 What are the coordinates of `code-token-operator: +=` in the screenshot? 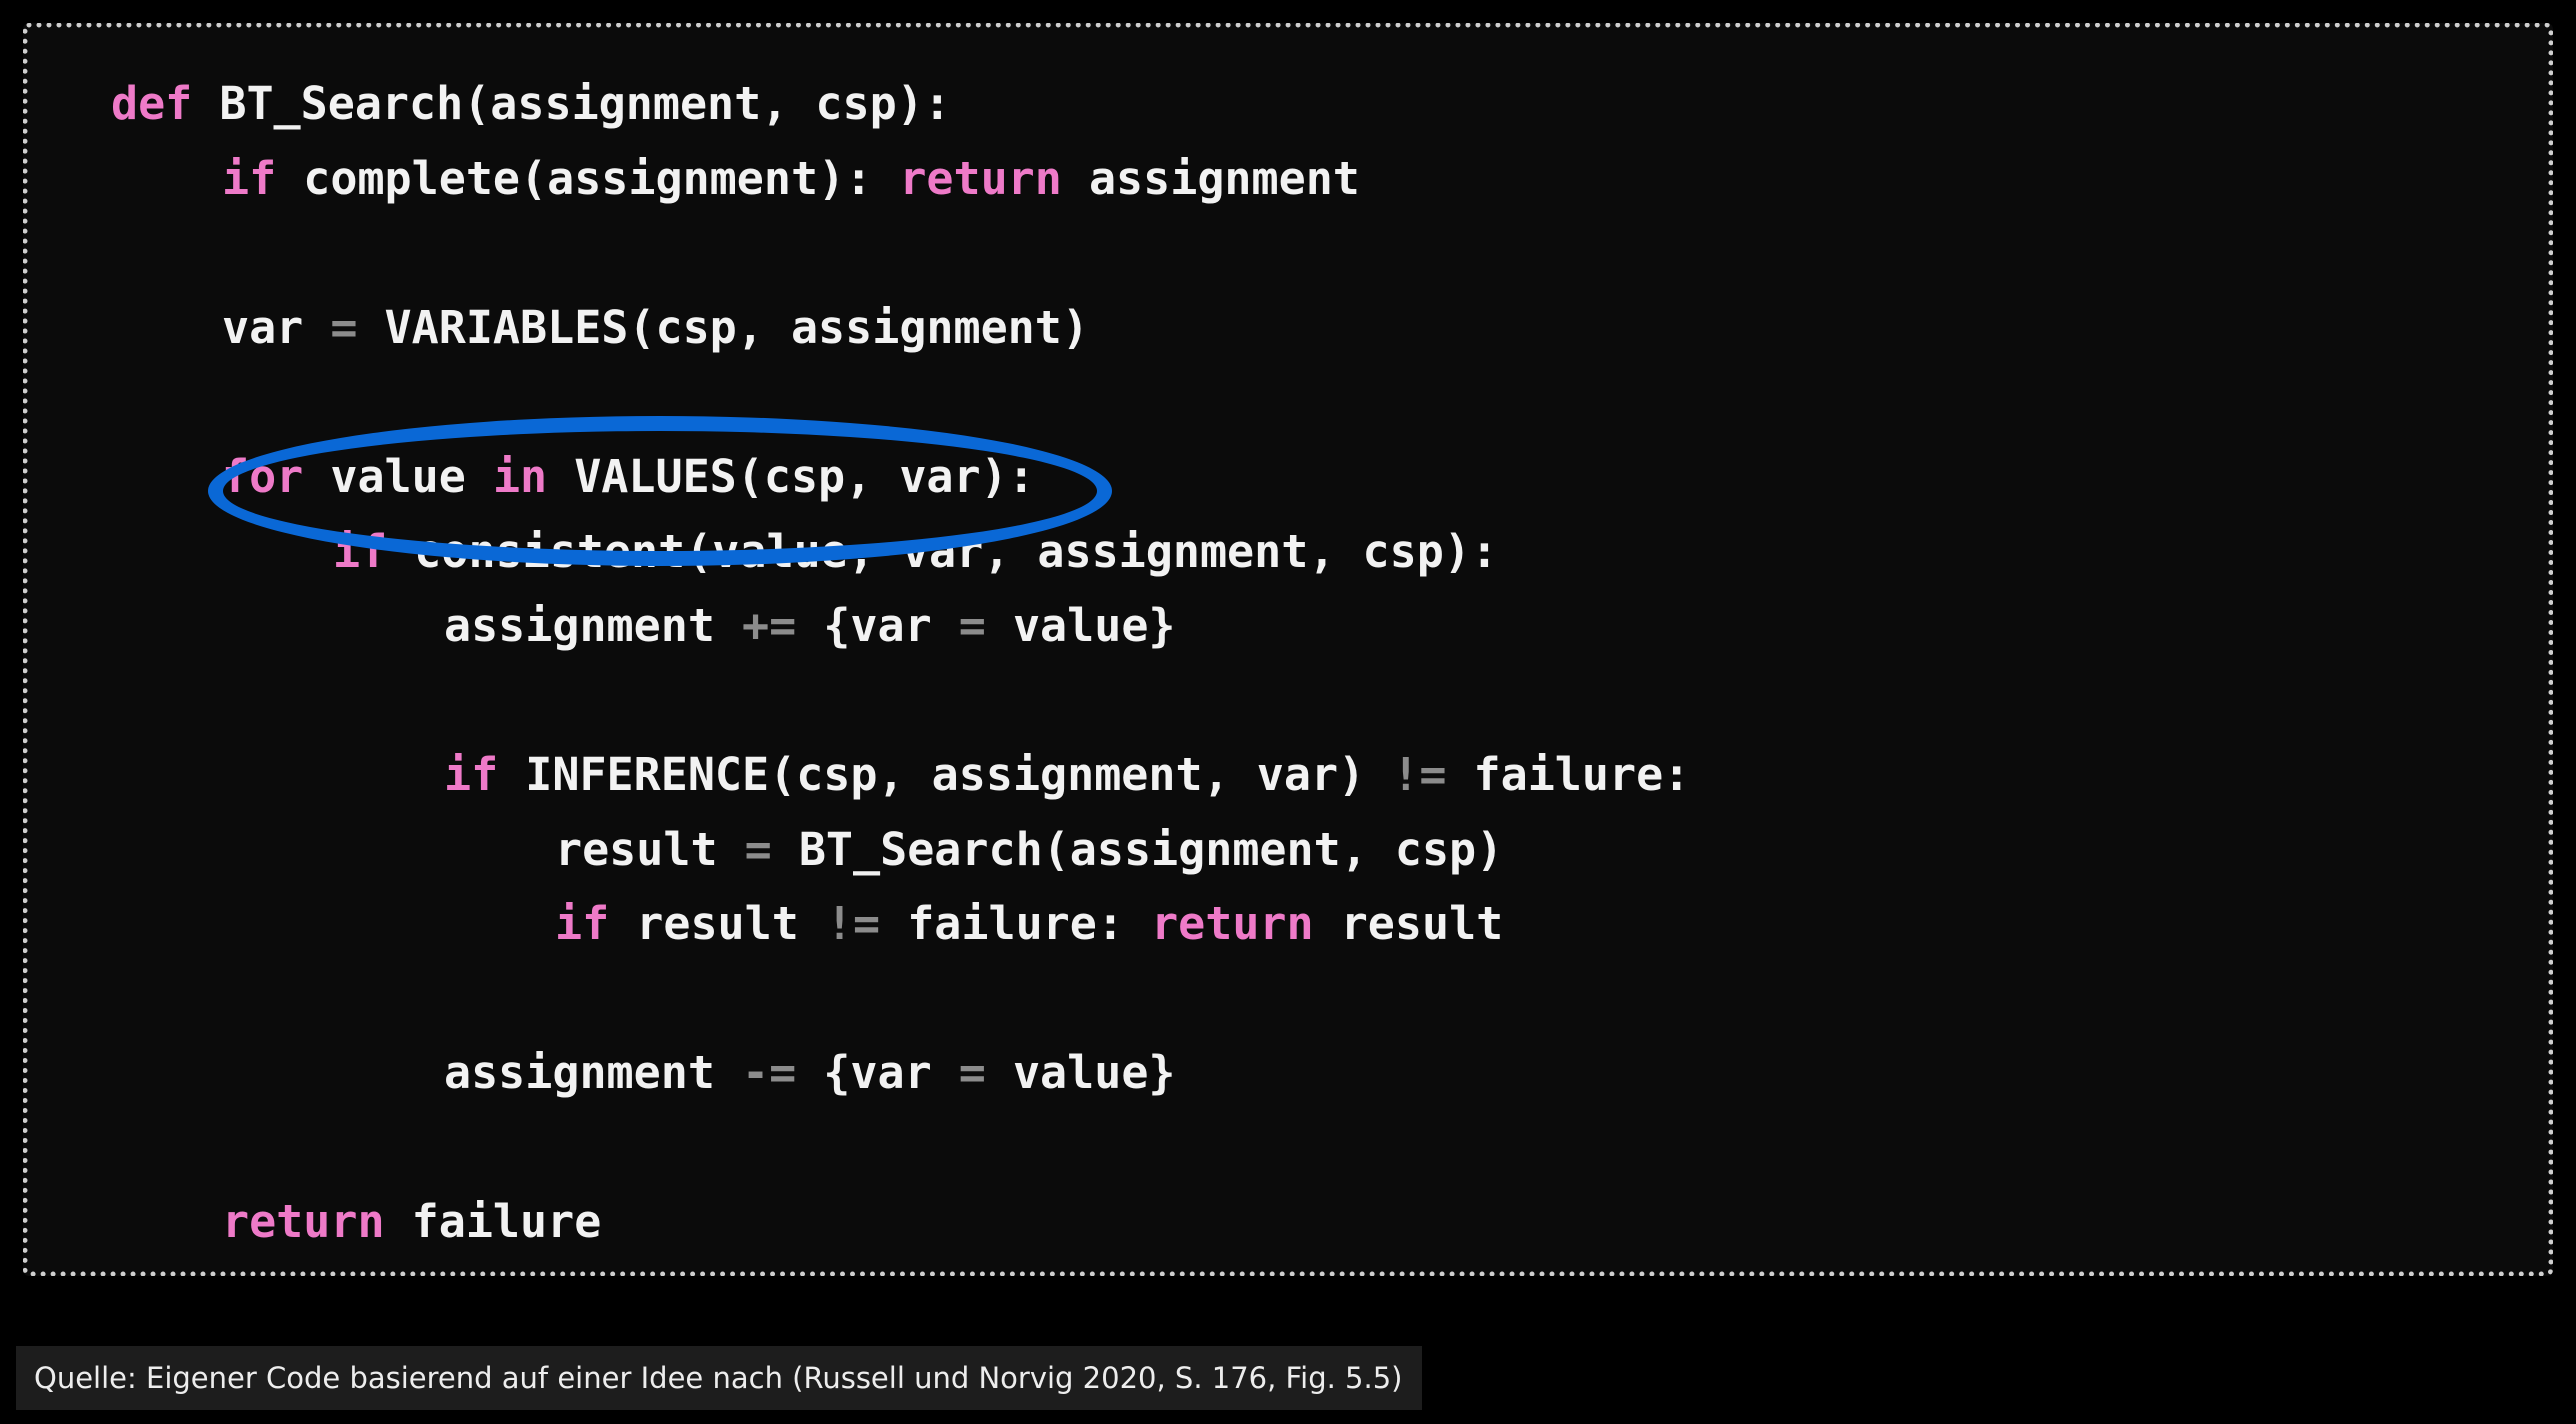 It's located at (769, 625).